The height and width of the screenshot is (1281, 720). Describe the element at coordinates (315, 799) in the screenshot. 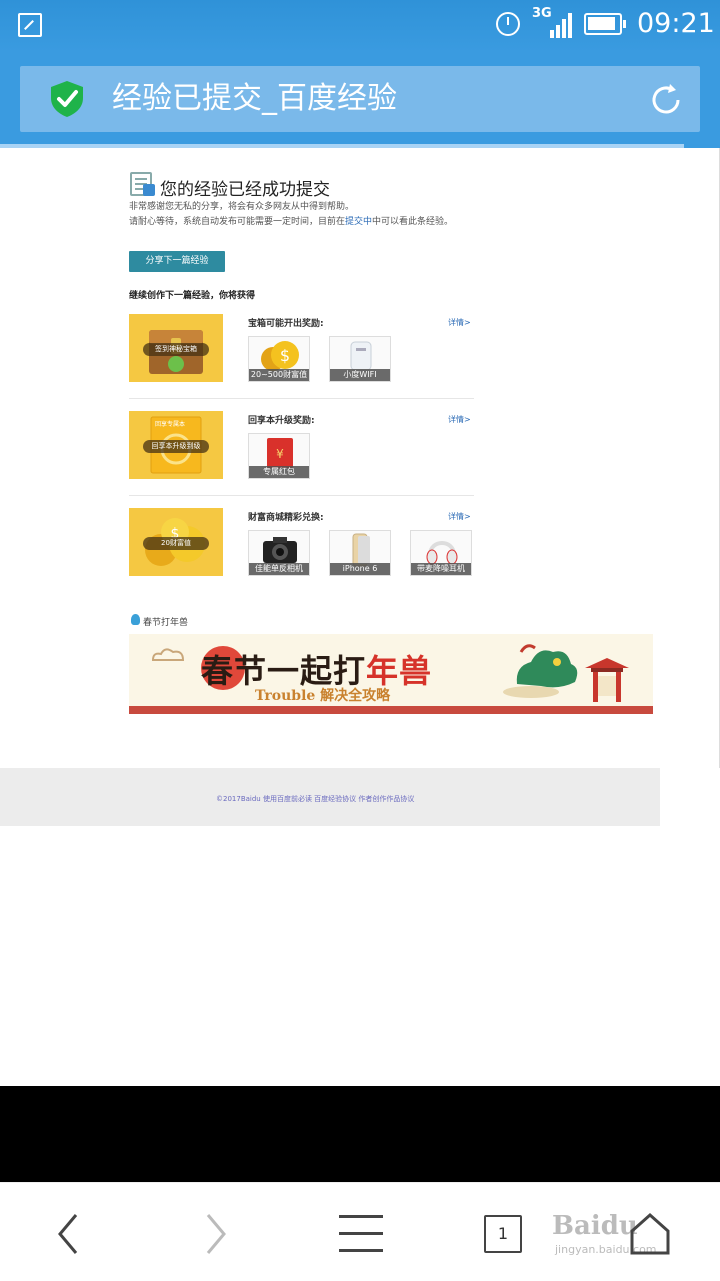

I see `footer-links: ©2017Baidu 使用百度前必读 百度经验协议 作者创作作品协议` at that location.